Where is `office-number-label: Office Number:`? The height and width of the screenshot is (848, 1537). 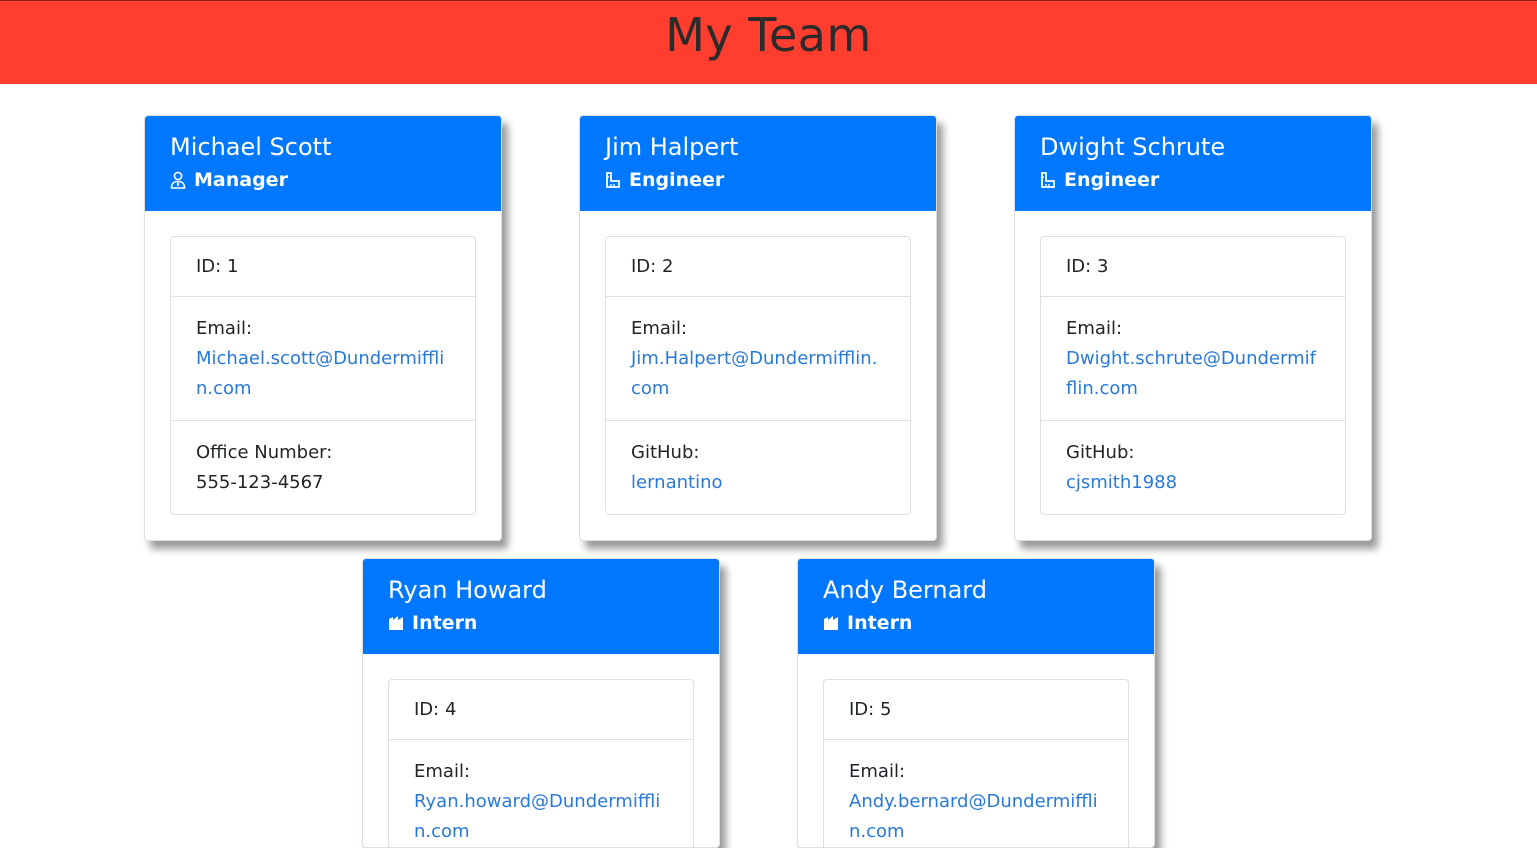
office-number-label: Office Number: is located at coordinates (264, 452).